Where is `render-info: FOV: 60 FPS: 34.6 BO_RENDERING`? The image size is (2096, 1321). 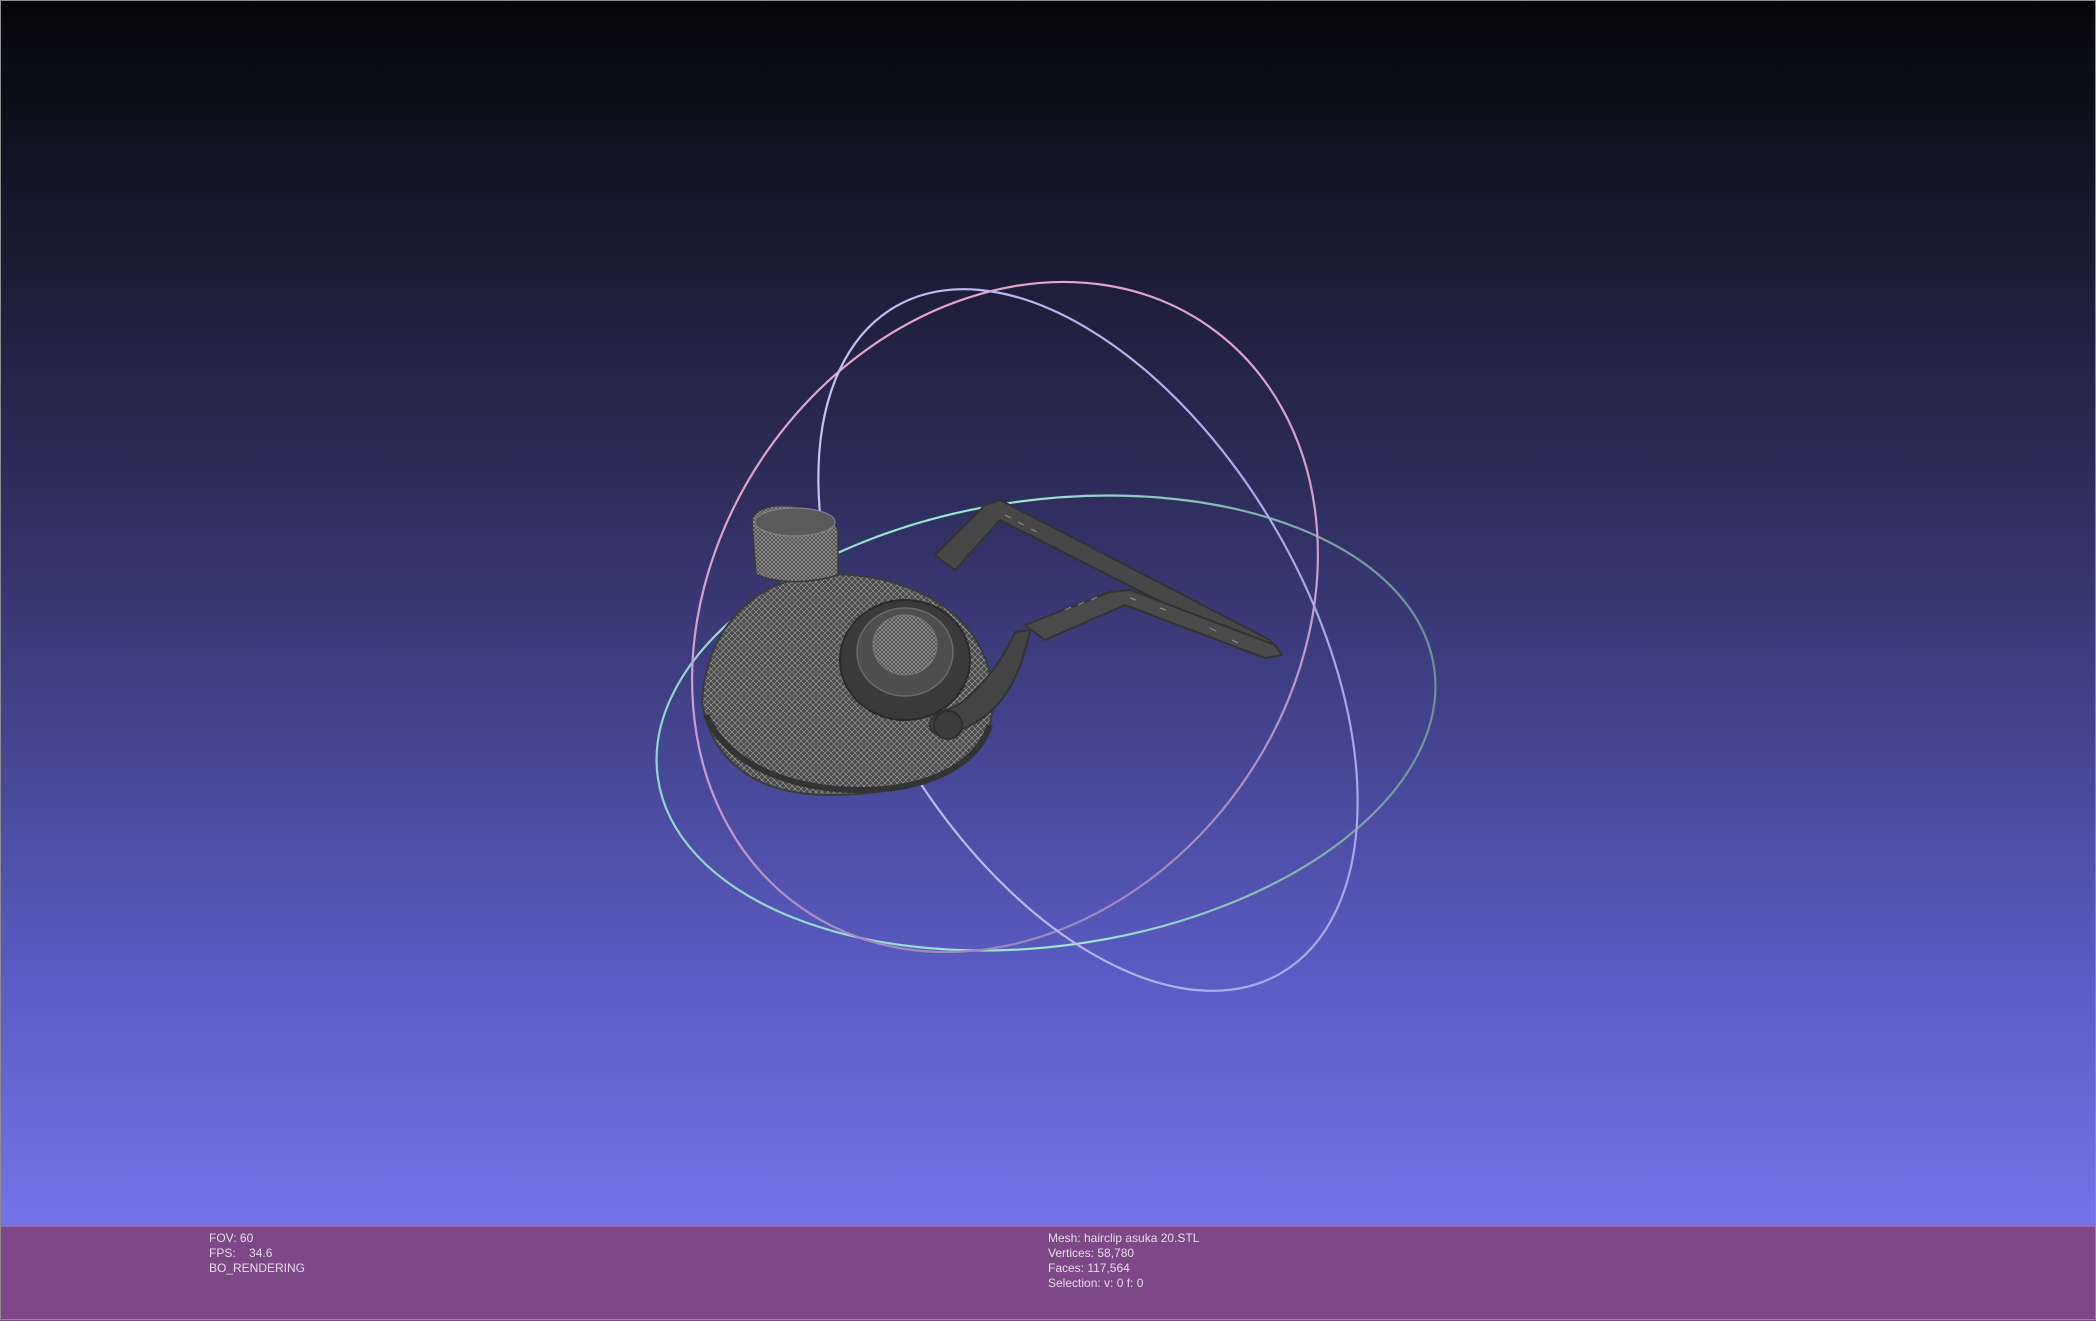
render-info: FOV: 60 FPS: 34.6 BO_RENDERING is located at coordinates (257, 1253).